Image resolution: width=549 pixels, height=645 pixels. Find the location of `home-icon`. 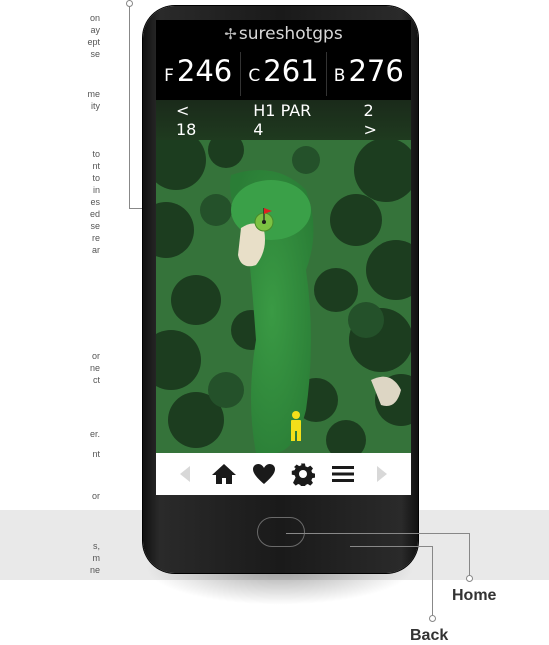

home-icon is located at coordinates (224, 474).